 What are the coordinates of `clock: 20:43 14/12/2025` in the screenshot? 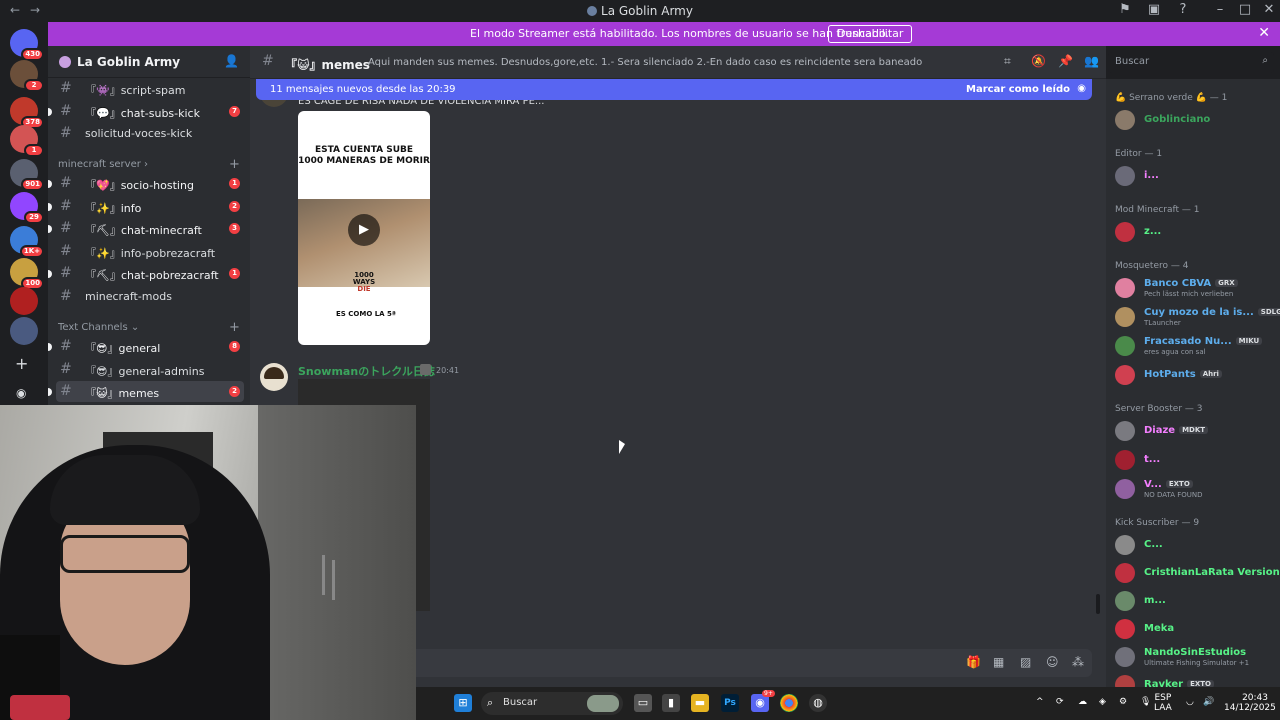 It's located at (1250, 703).